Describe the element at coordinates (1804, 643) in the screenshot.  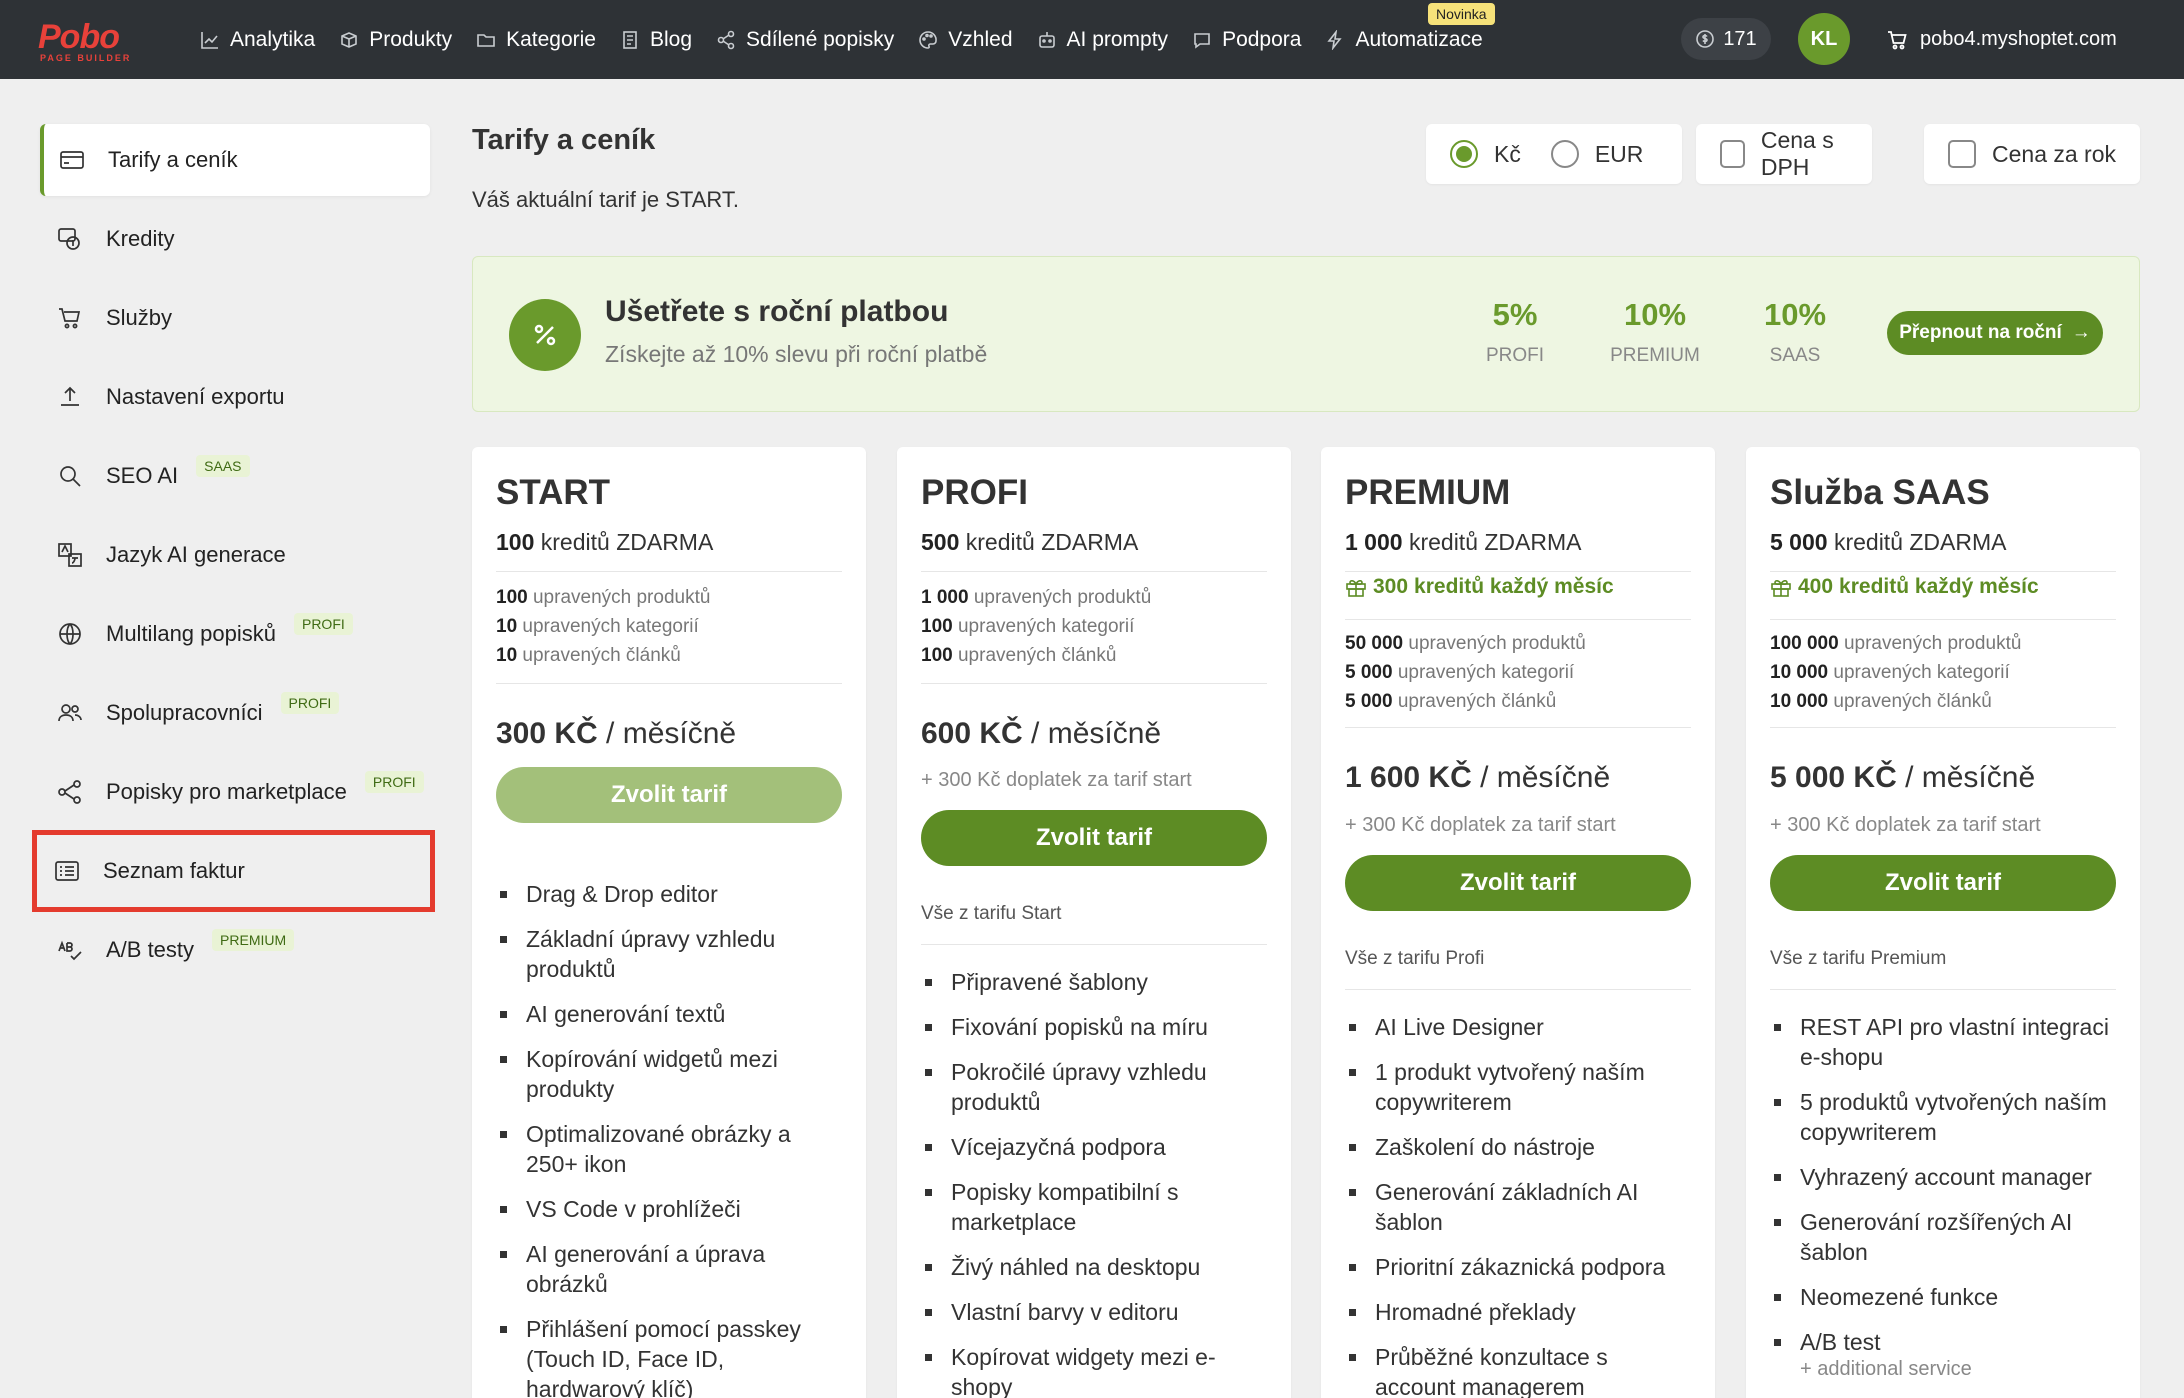
I see `stat-number: 100 000` at that location.